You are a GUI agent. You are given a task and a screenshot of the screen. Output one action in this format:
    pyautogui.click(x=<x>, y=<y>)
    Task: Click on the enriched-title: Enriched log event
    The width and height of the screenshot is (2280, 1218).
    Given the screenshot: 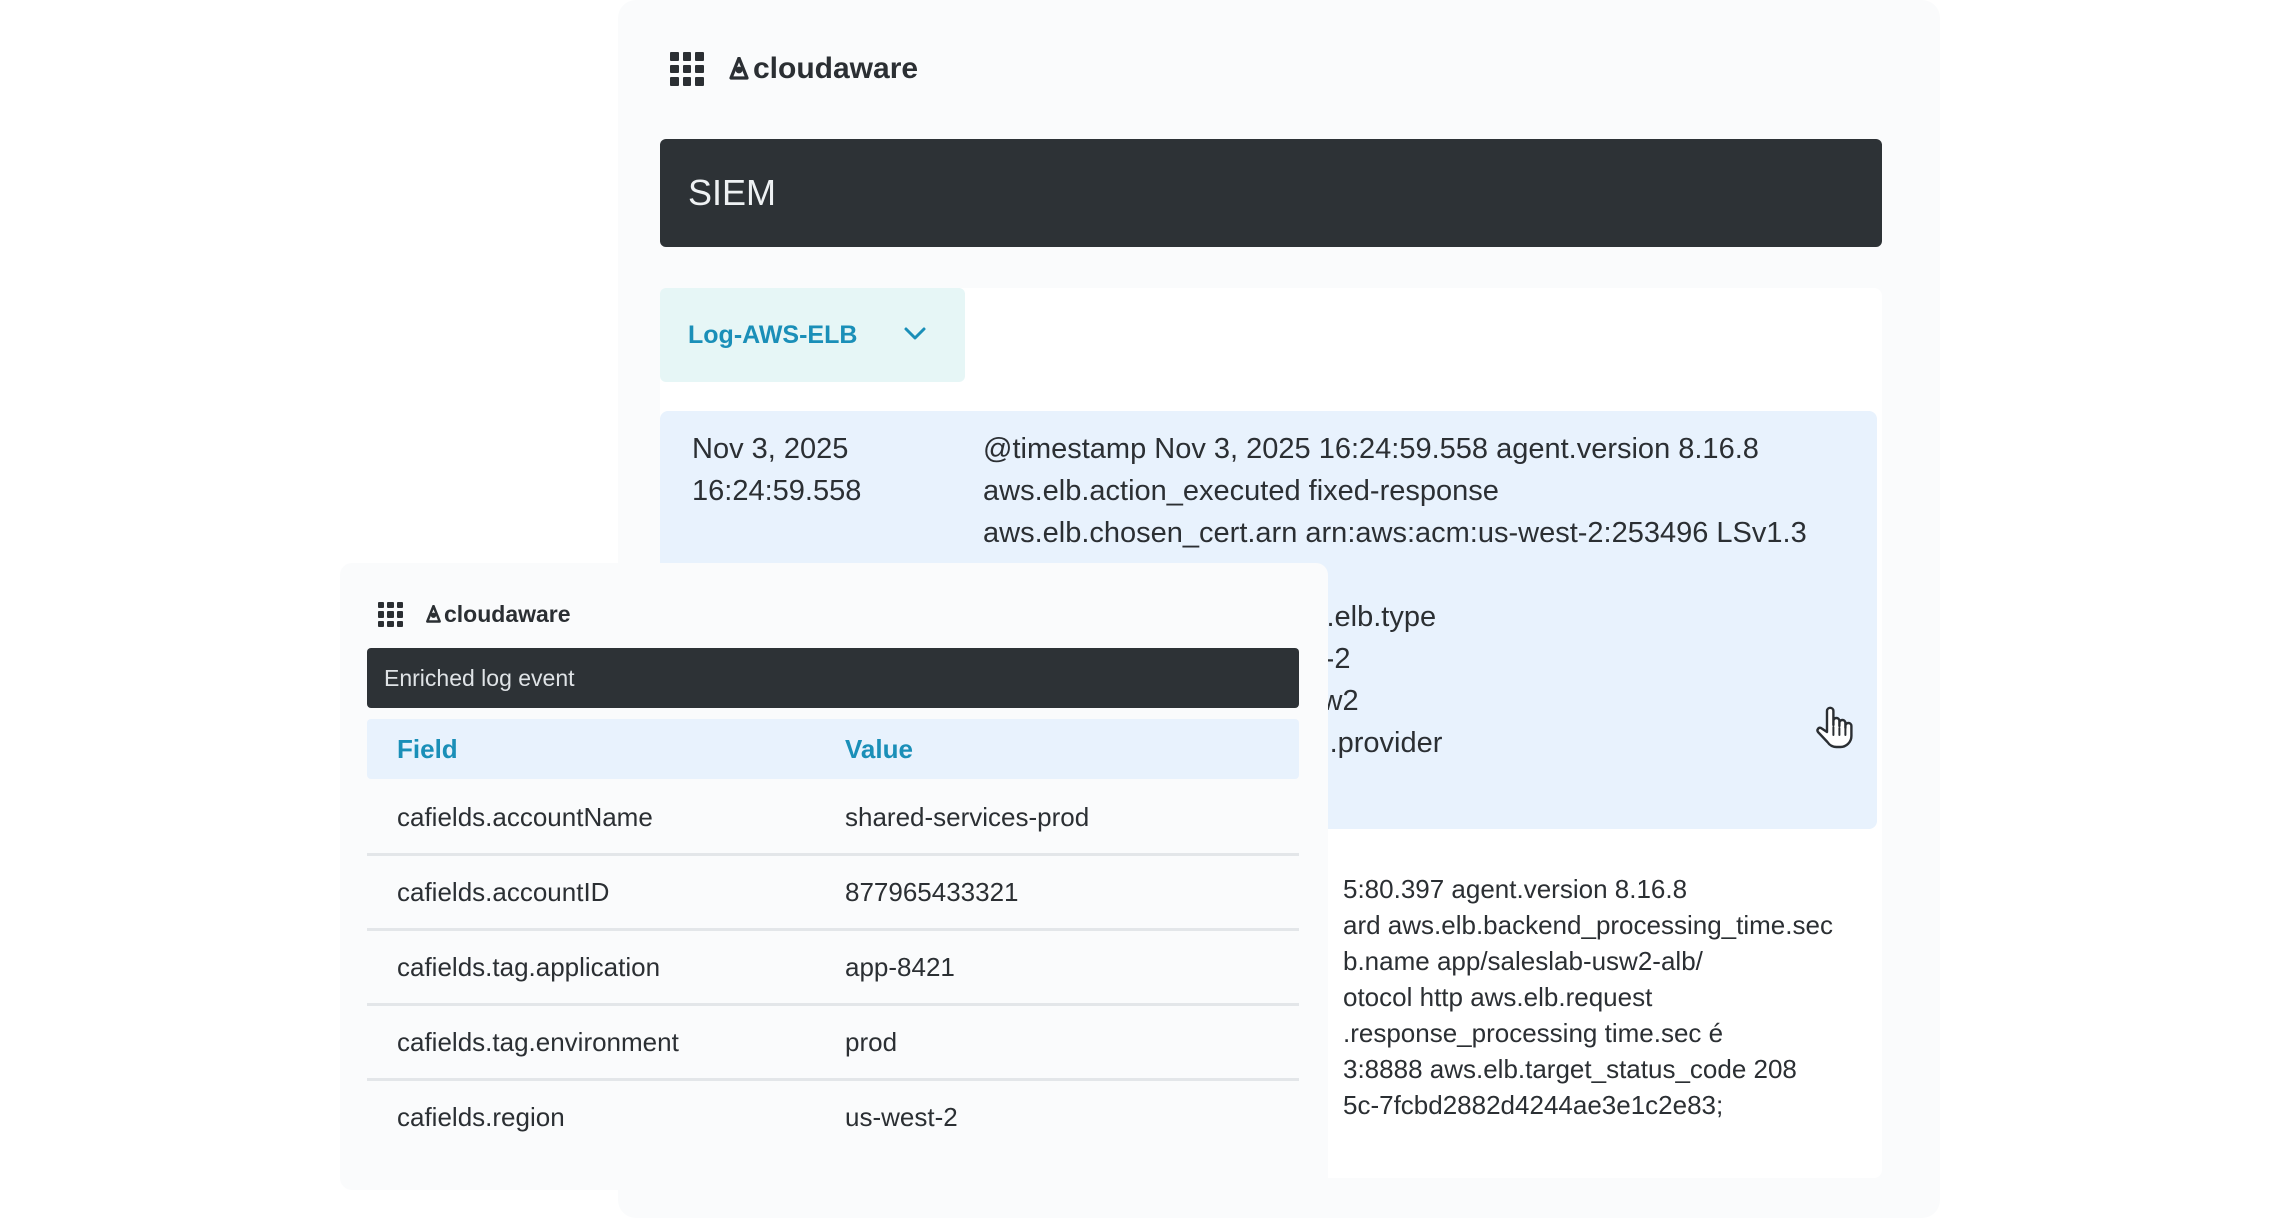 What is the action you would take?
    pyautogui.click(x=833, y=678)
    